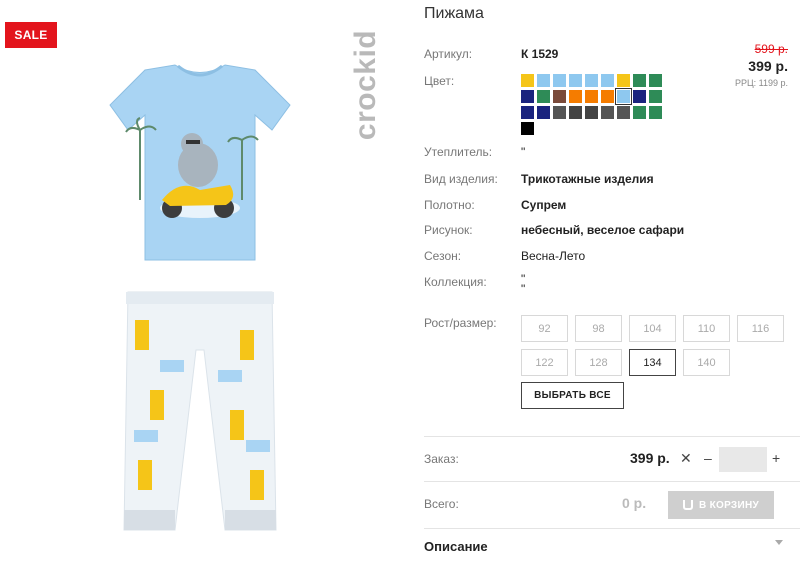 This screenshot has height=561, width=800. I want to click on quantity-increase-button: +, so click(776, 458).